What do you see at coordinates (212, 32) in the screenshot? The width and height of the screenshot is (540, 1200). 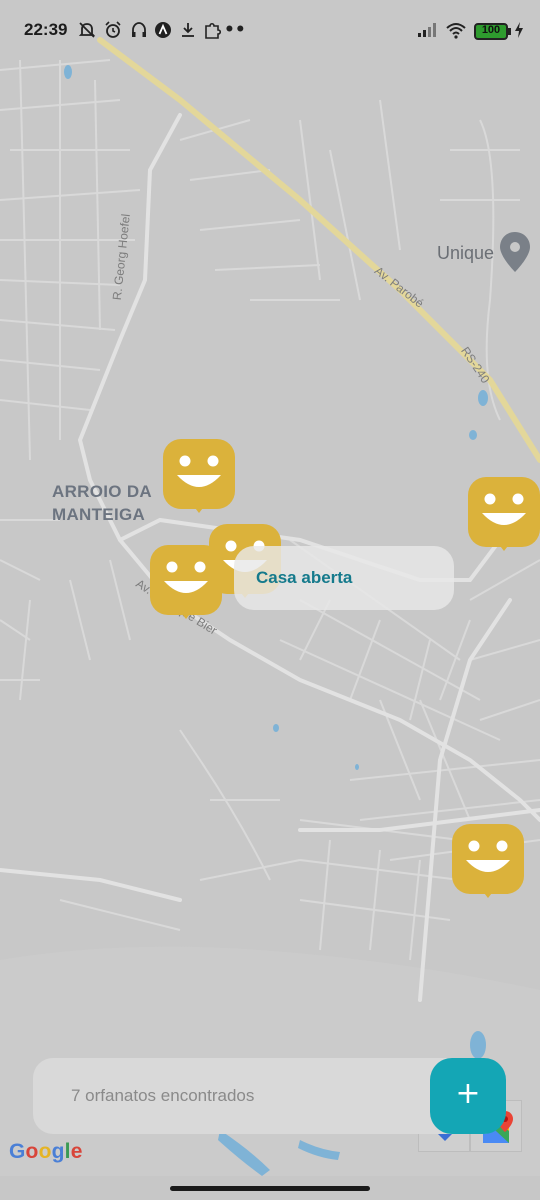 I see `puzzle-icon` at bounding box center [212, 32].